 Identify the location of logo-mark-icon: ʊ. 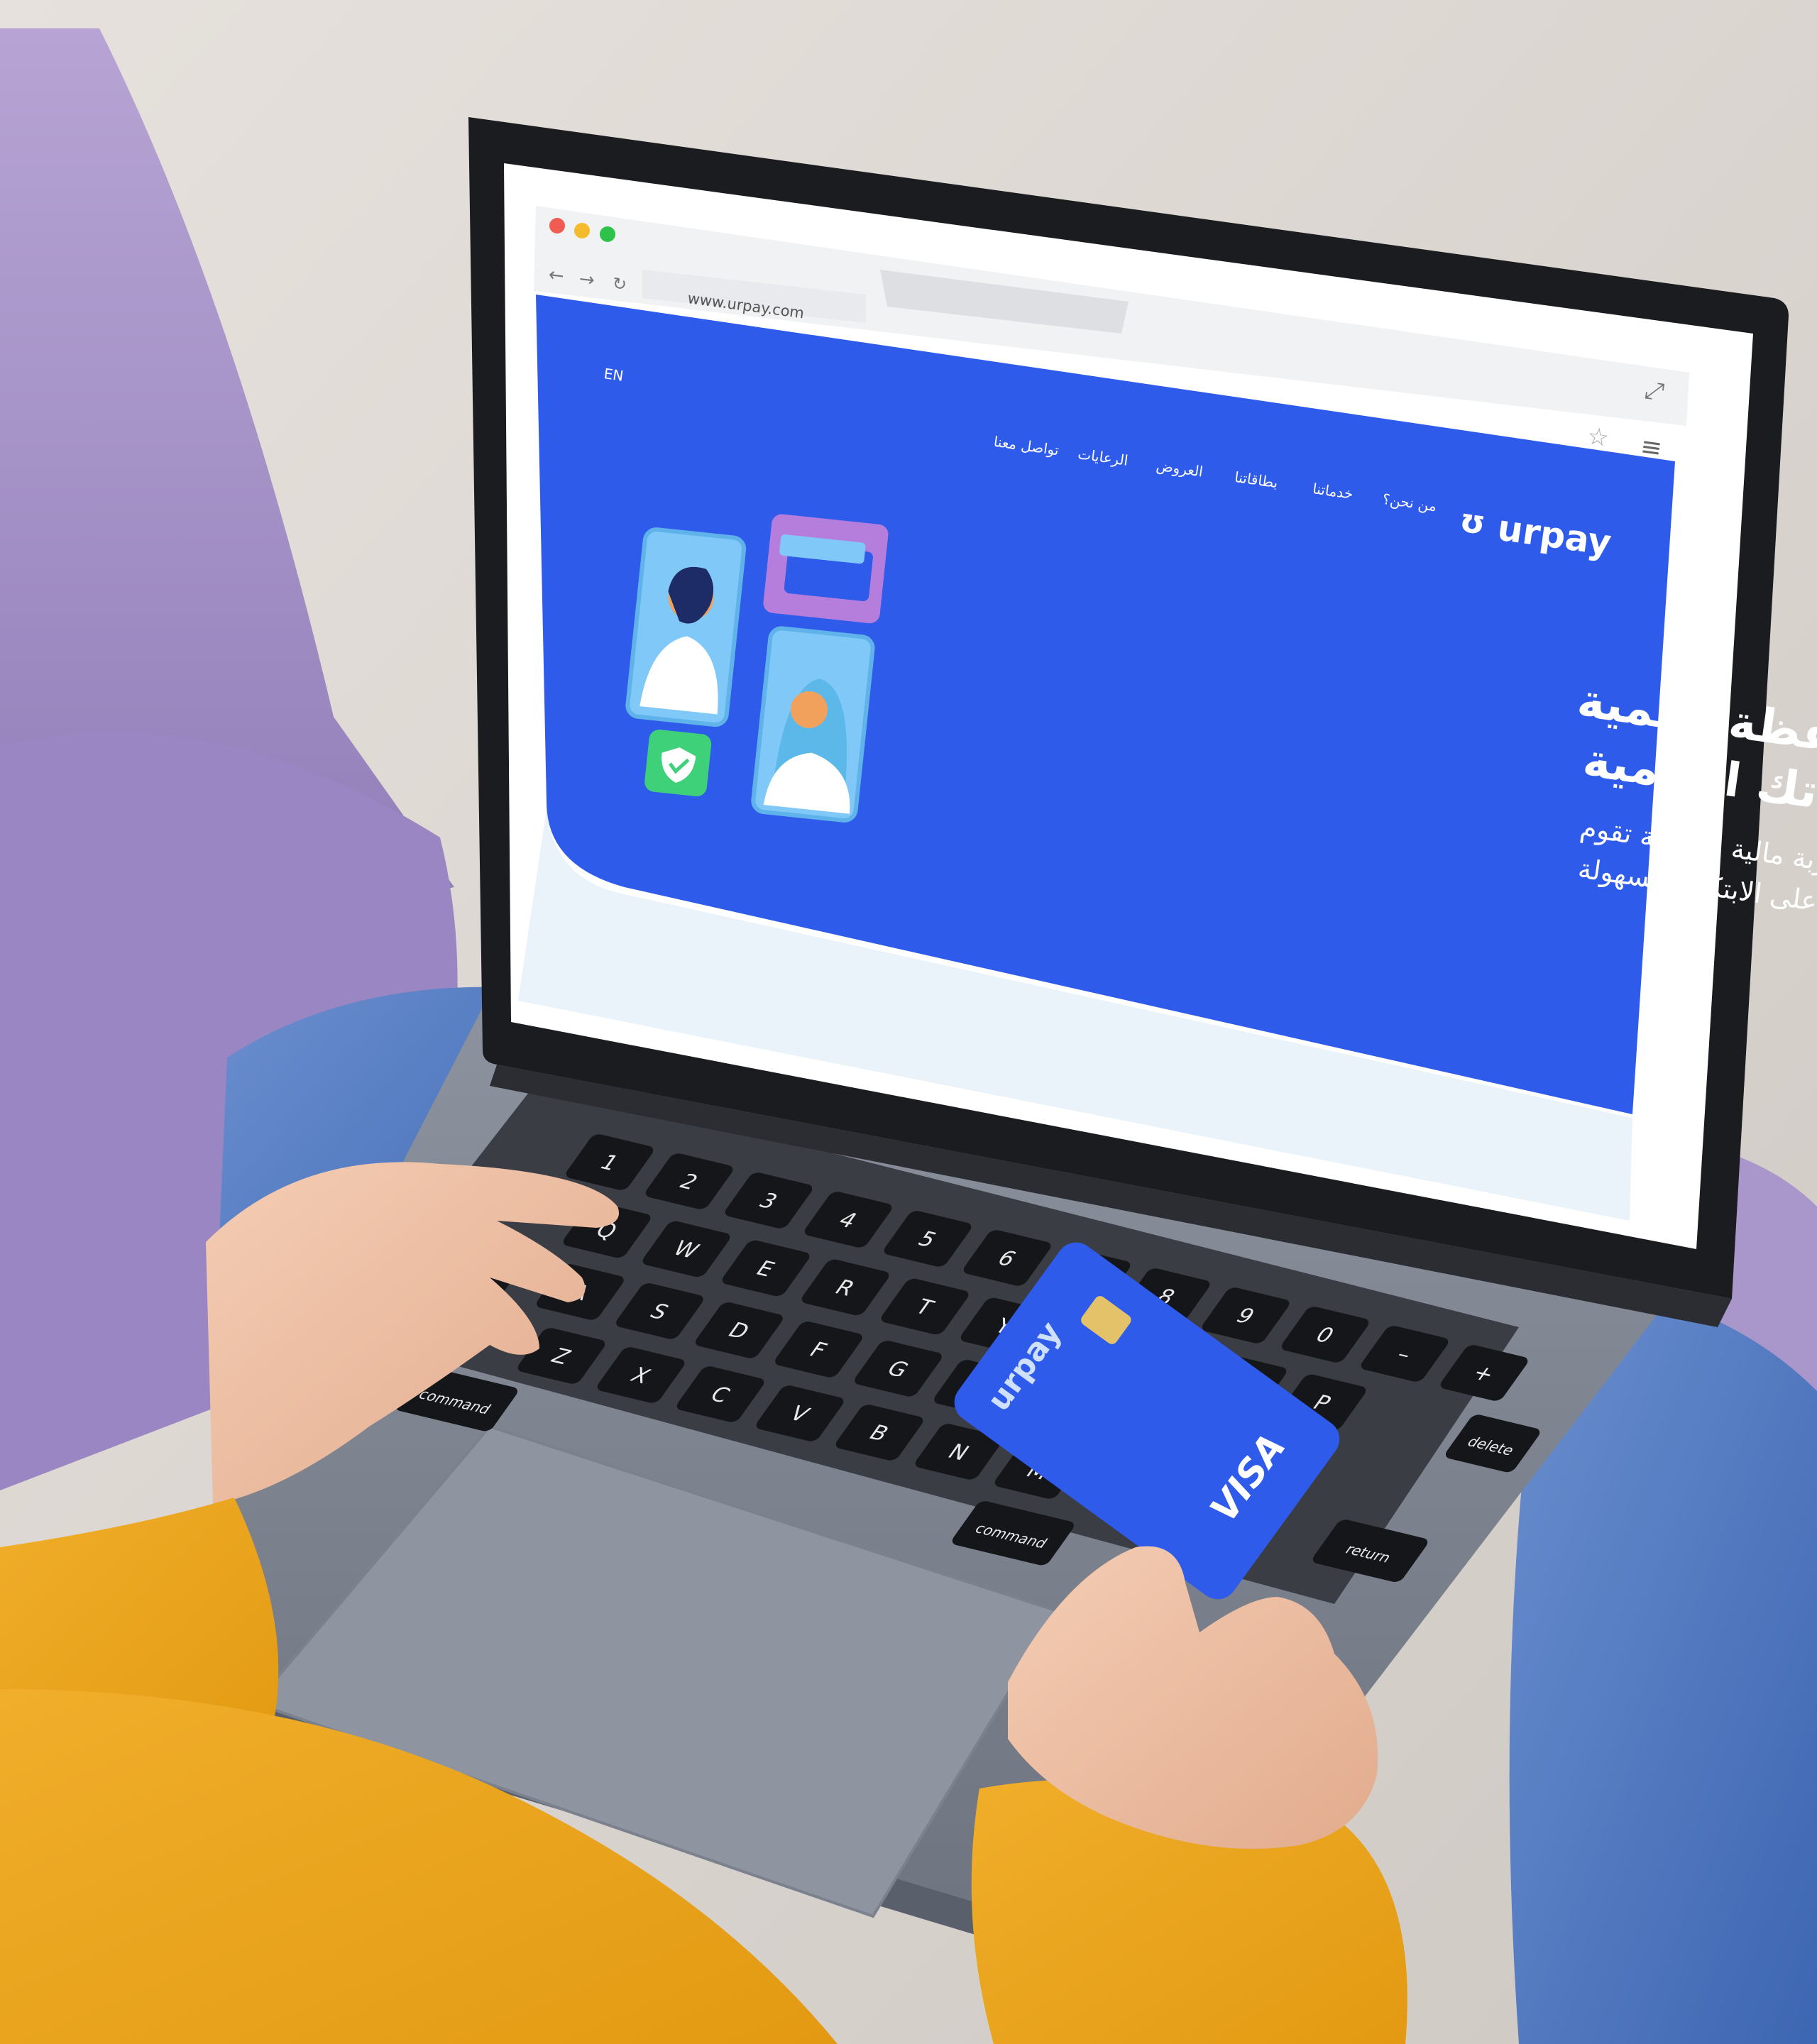
(1472, 521).